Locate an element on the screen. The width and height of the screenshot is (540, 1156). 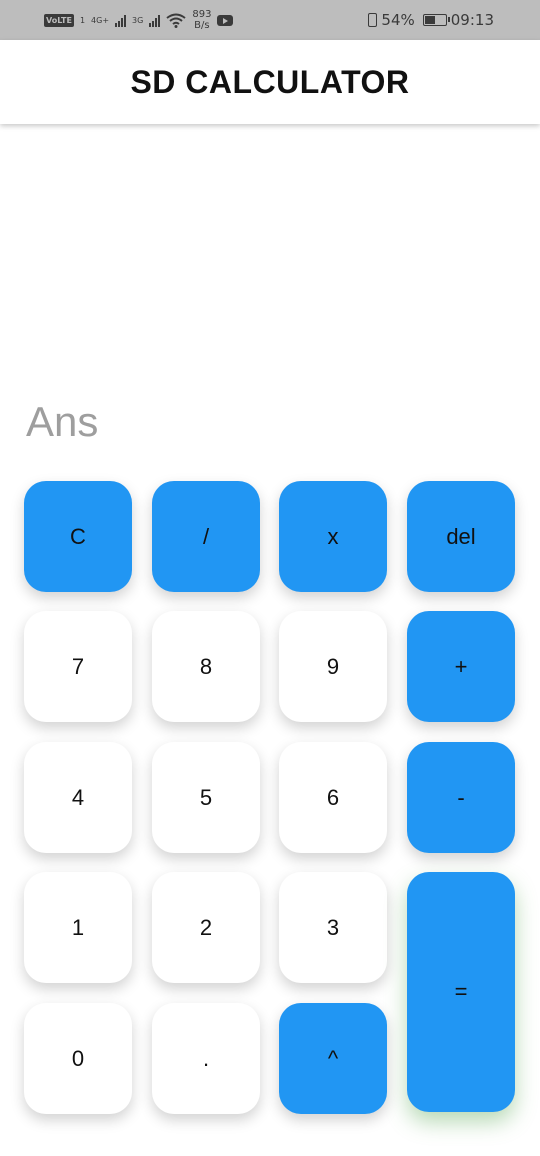
digit-4-button: 4 is located at coordinates (78, 797).